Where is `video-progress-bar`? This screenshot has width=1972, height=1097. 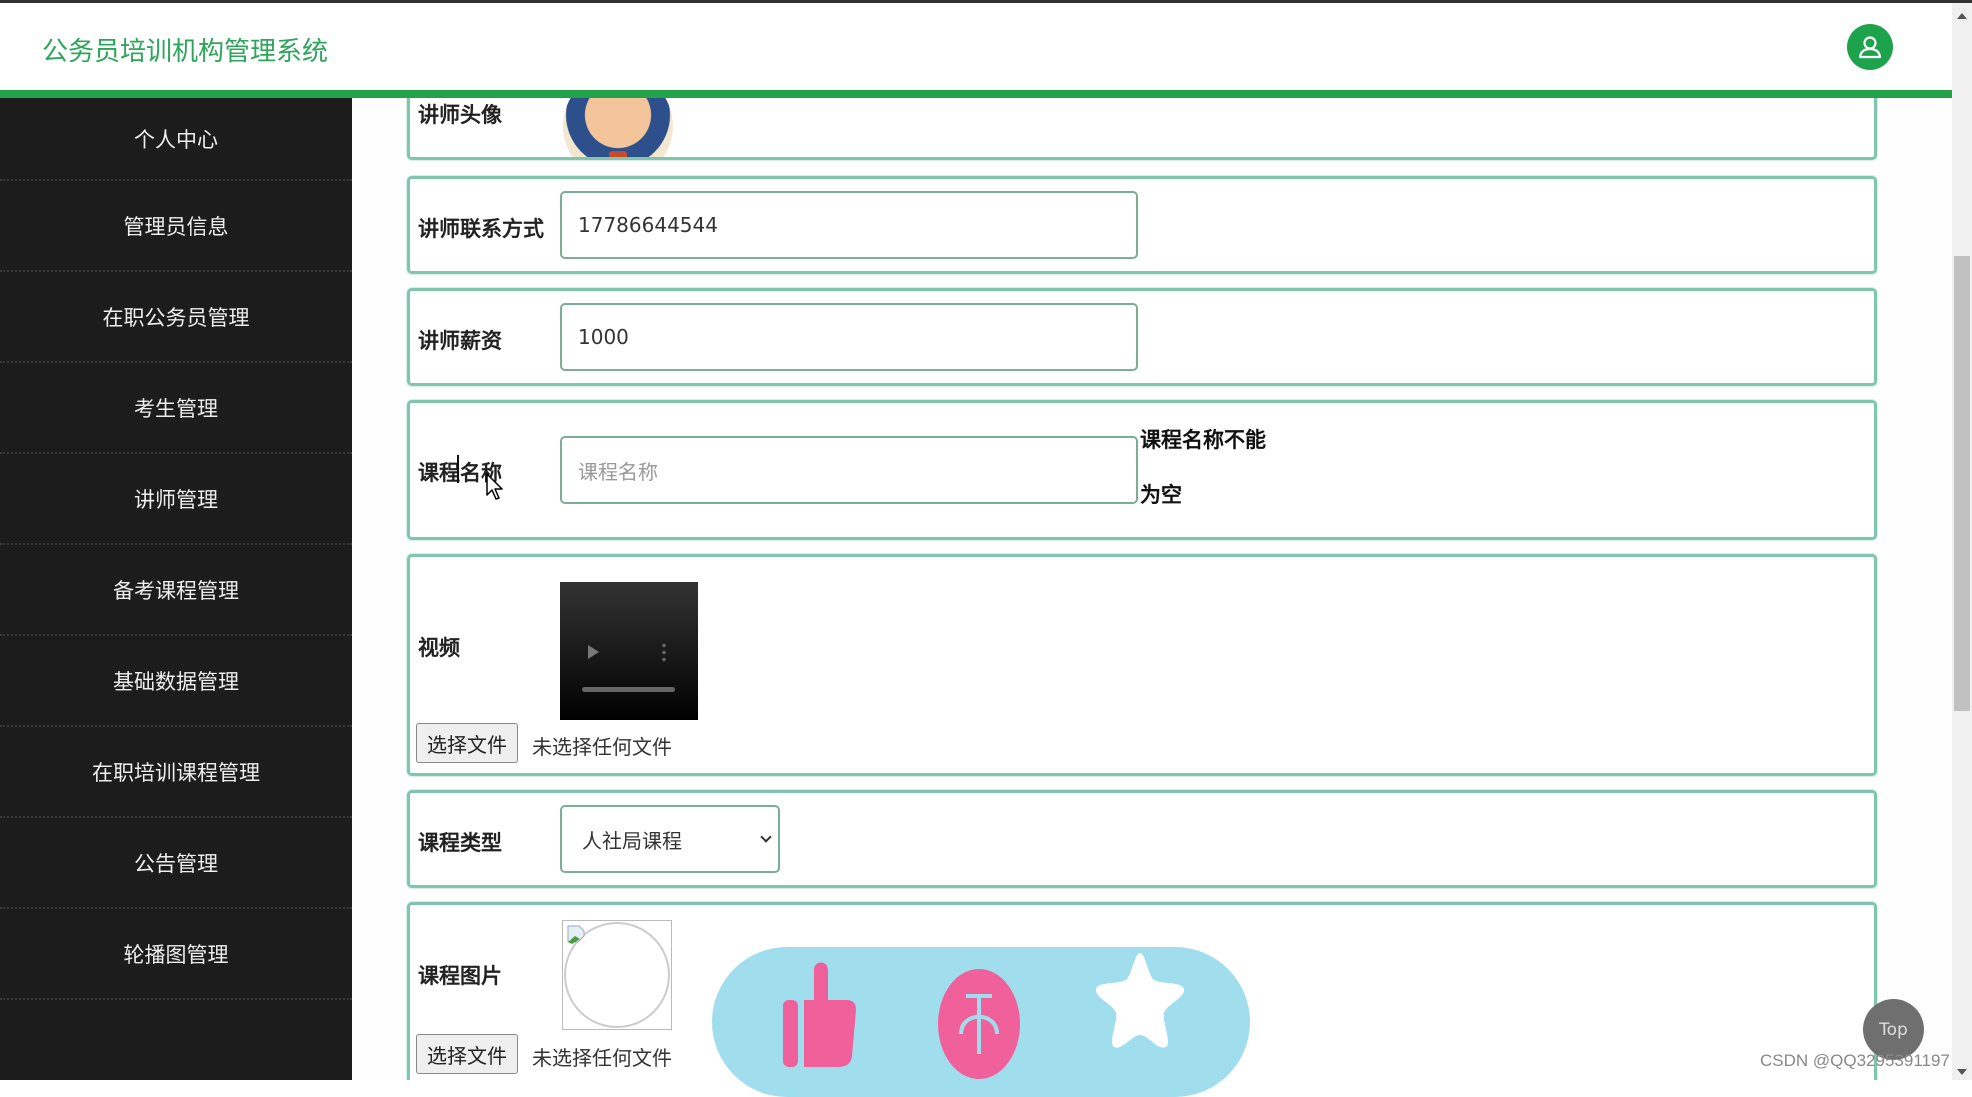
video-progress-bar is located at coordinates (628, 689).